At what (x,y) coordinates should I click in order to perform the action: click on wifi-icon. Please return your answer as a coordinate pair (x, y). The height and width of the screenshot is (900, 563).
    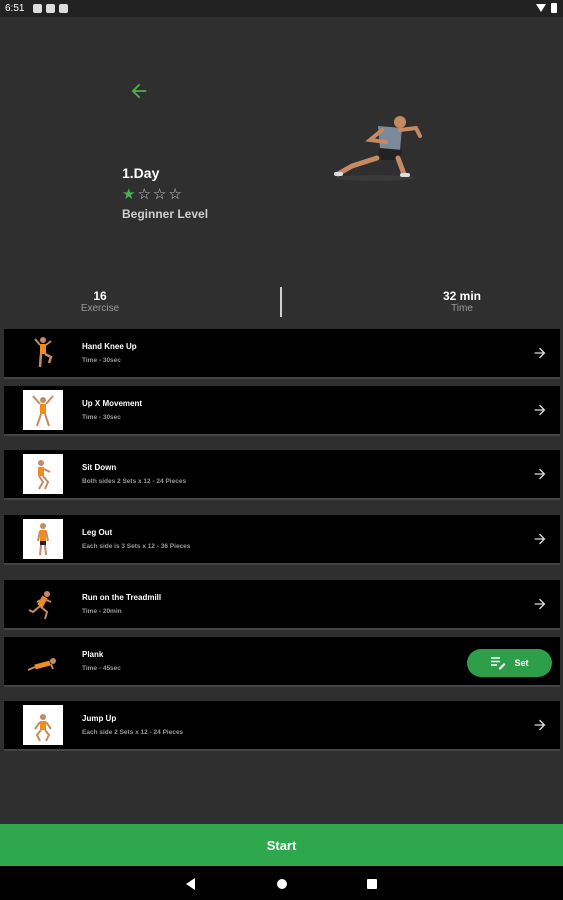
    Looking at the image, I should click on (541, 8).